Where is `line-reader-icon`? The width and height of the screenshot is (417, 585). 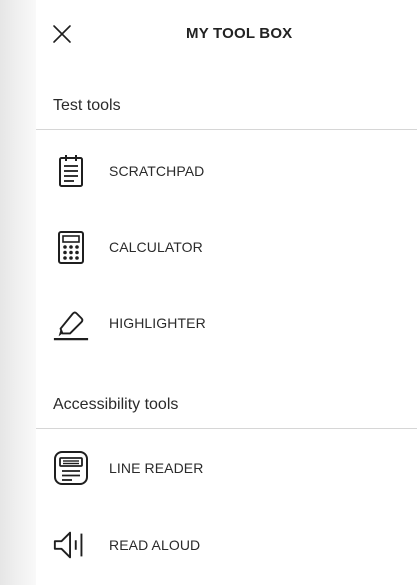 line-reader-icon is located at coordinates (71, 468).